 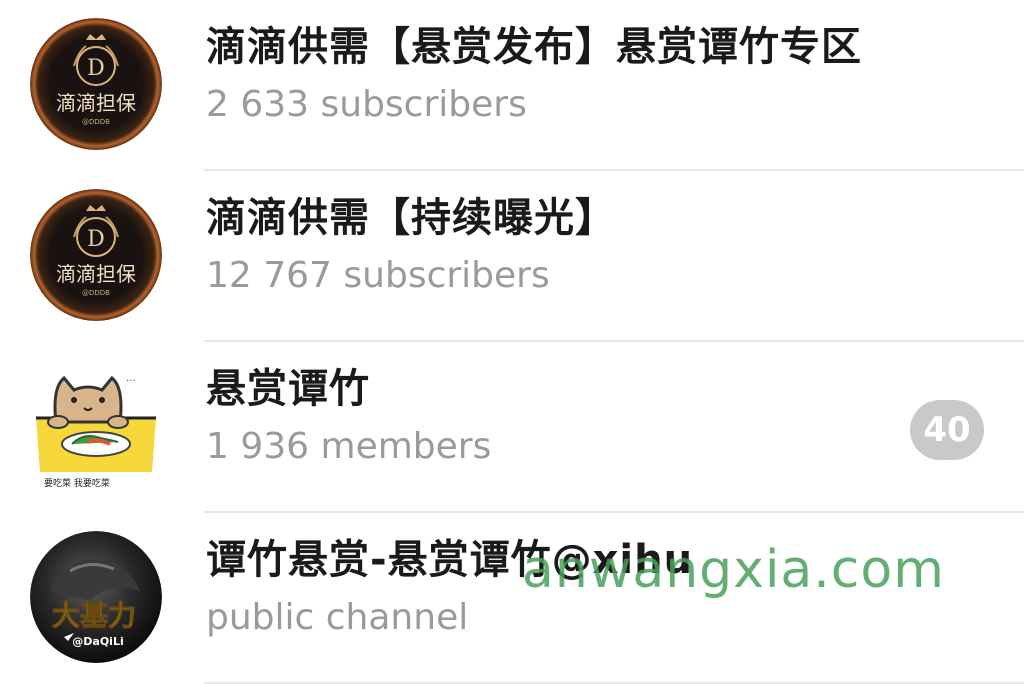 I want to click on svg-text: @DaQiLi, so click(x=97, y=641).